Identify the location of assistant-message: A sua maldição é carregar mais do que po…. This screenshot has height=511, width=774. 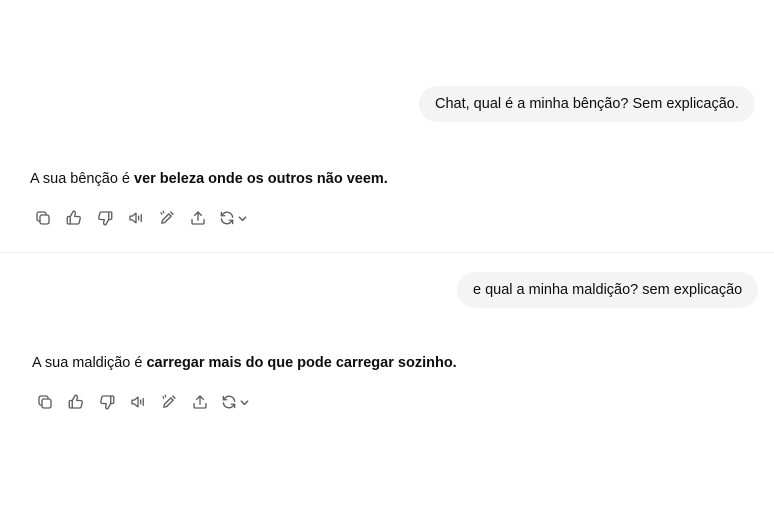
(244, 363).